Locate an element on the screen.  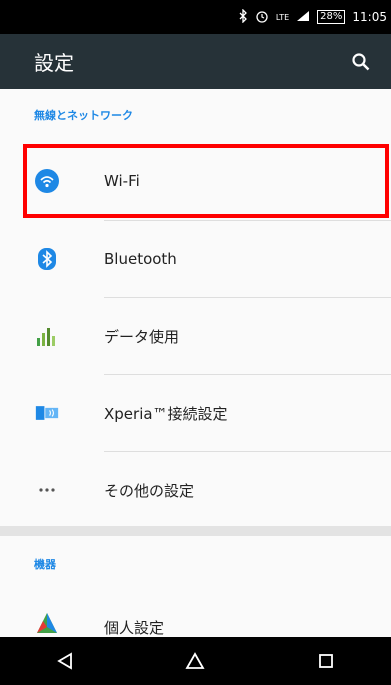
home-button is located at coordinates (195, 661).